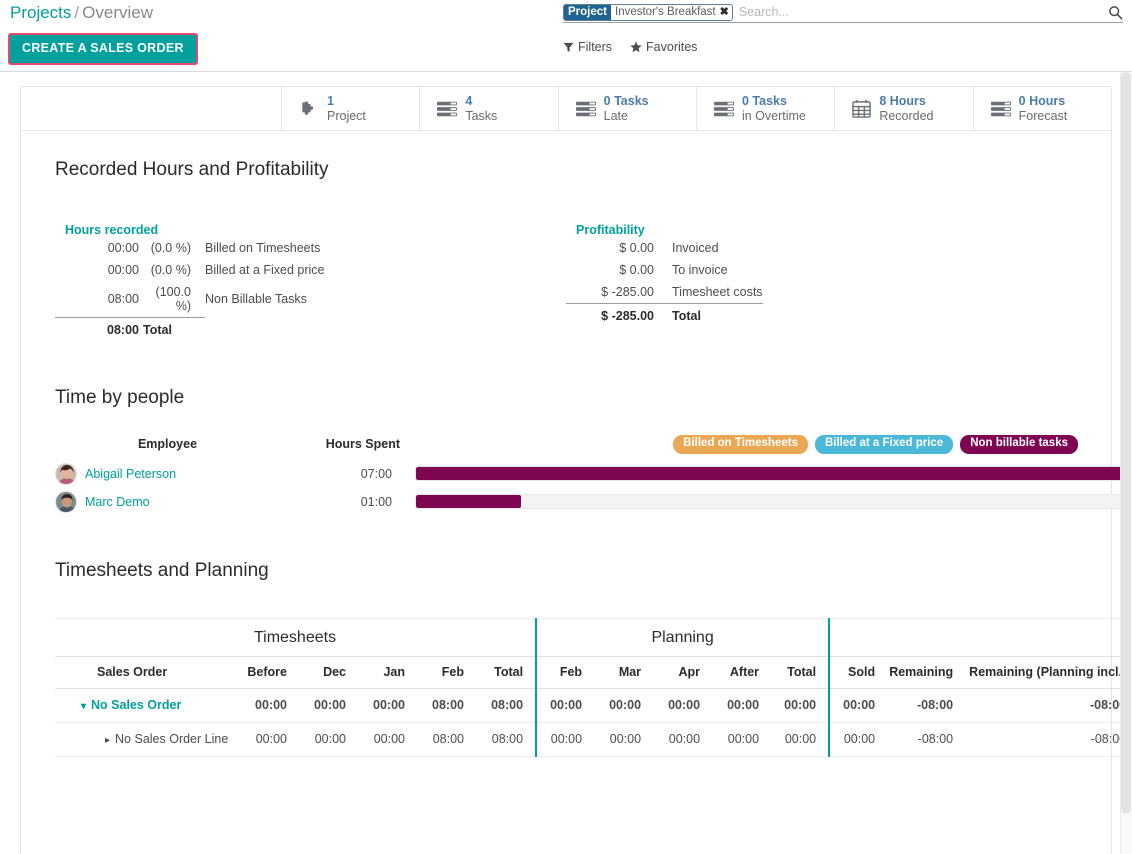 The width and height of the screenshot is (1132, 854). I want to click on star-icon, so click(636, 47).